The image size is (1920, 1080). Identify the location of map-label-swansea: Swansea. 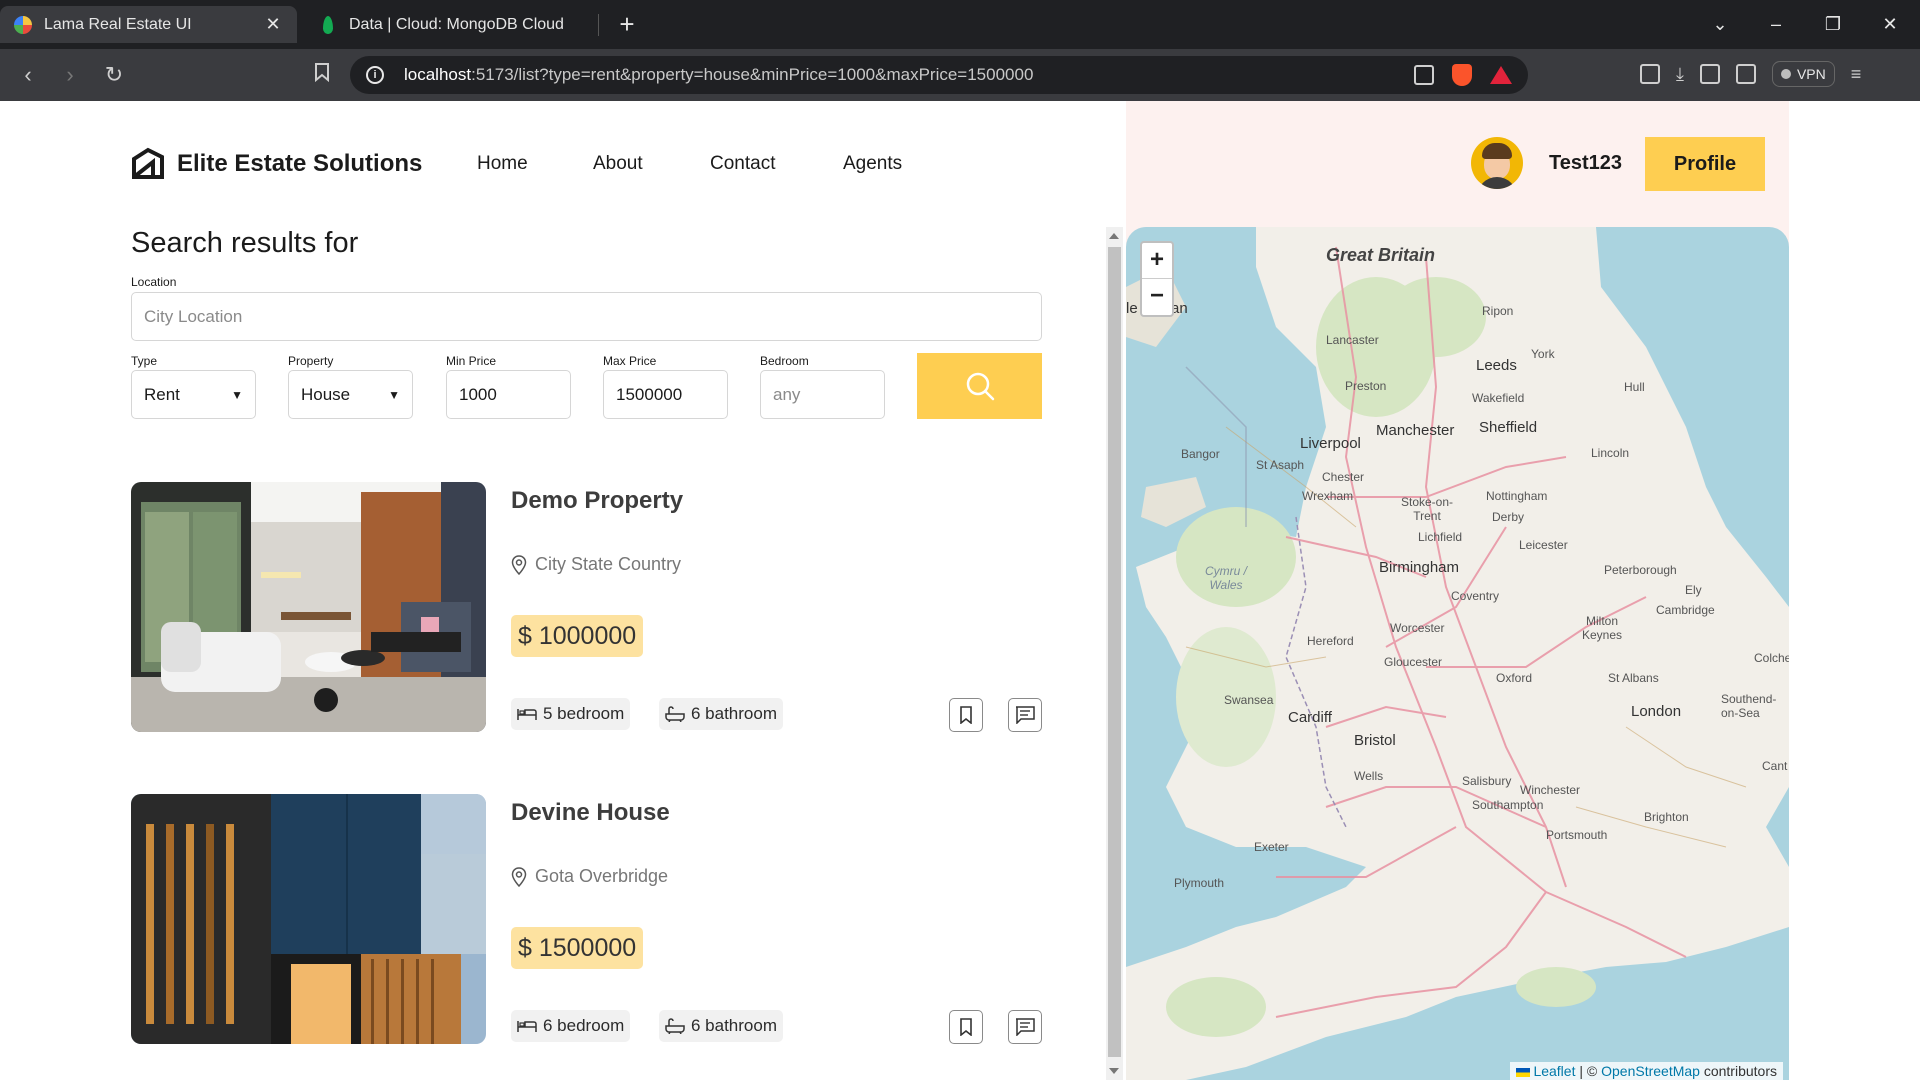
(1249, 700).